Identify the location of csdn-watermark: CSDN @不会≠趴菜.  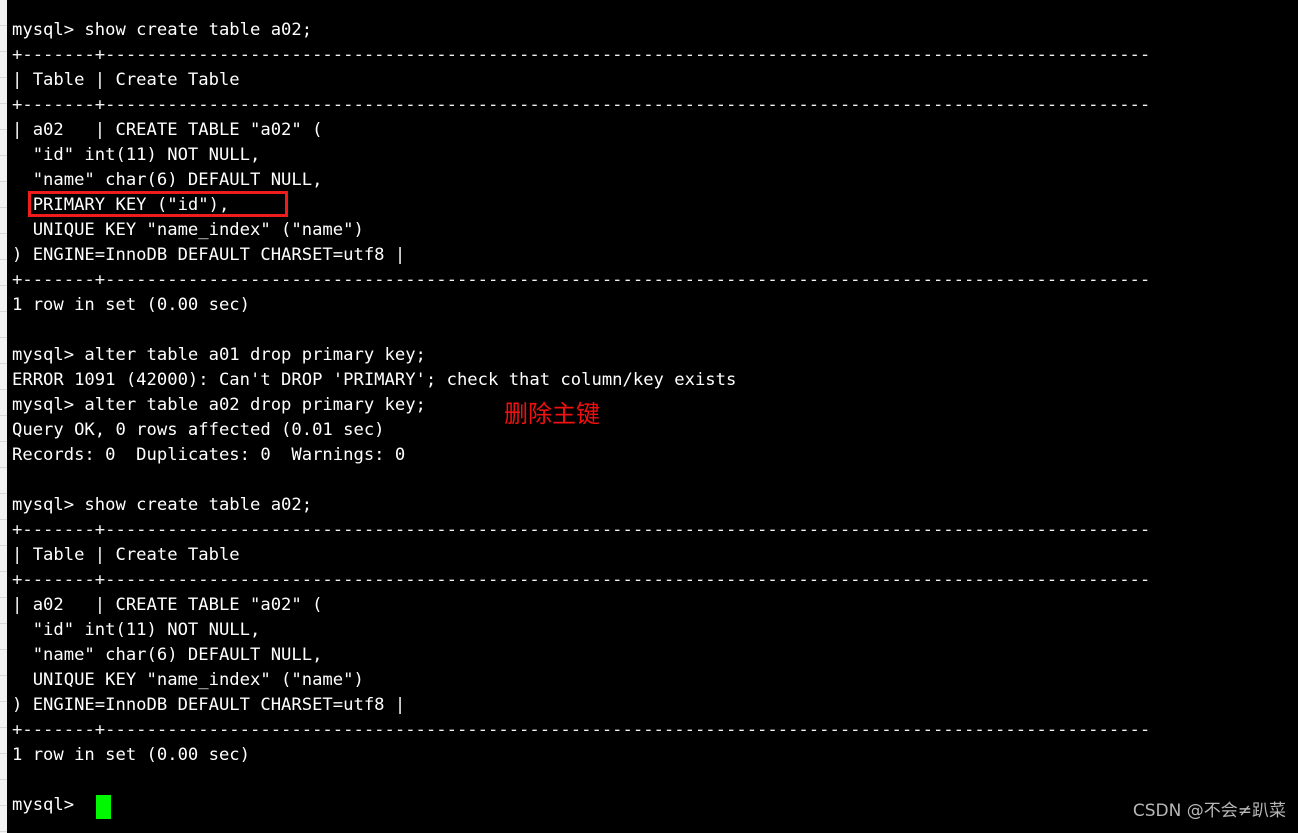
(1209, 811).